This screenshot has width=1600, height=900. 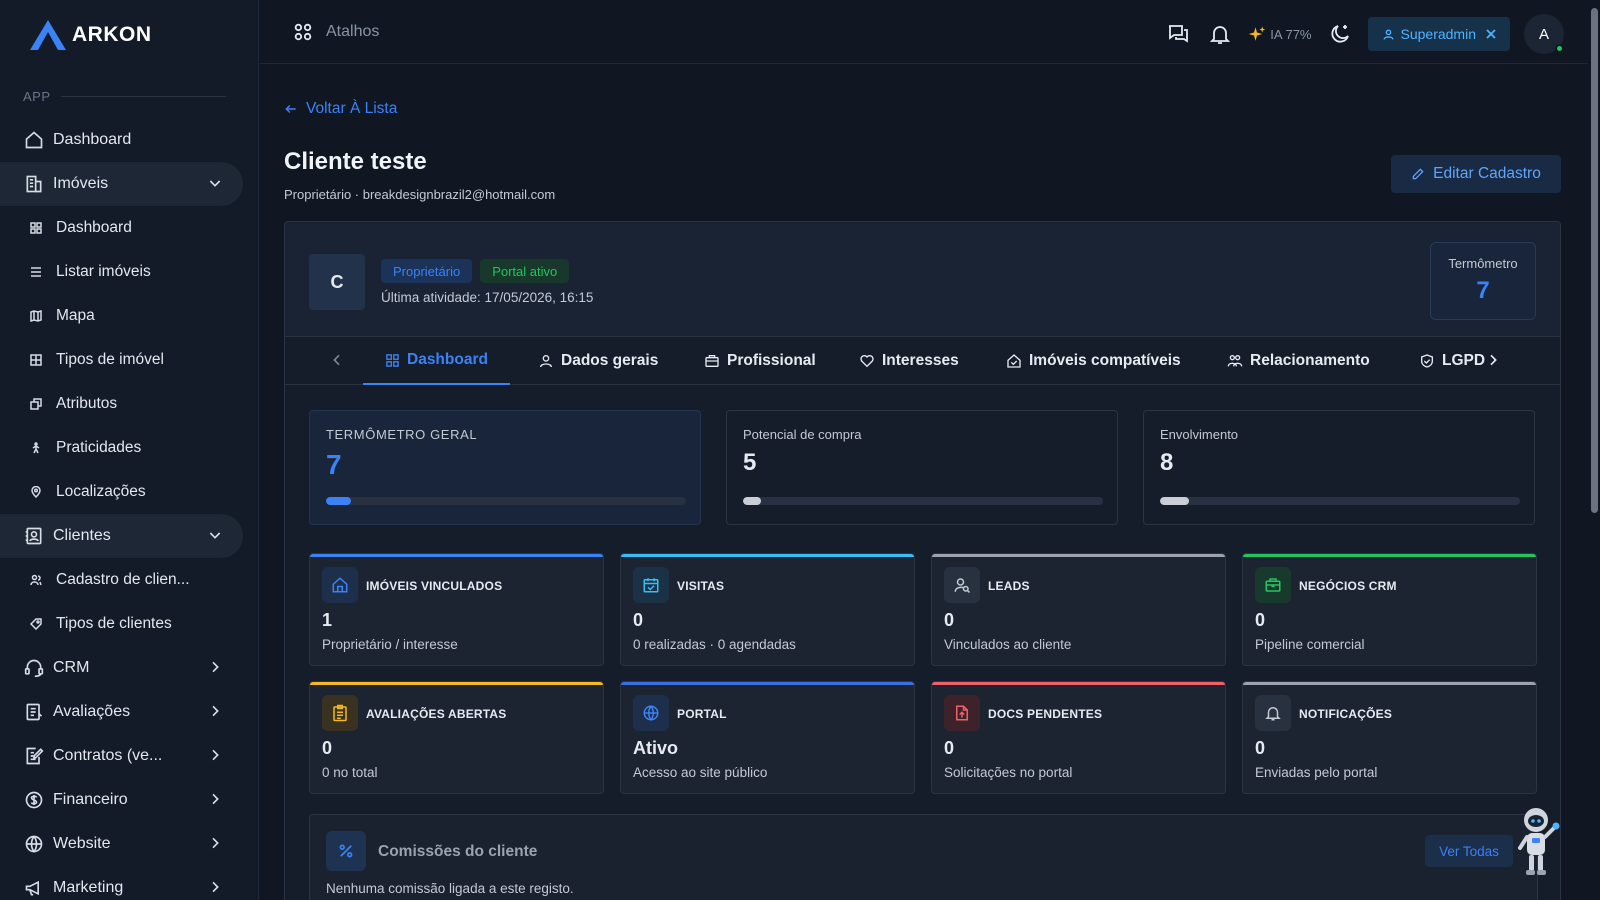 What do you see at coordinates (36, 624) in the screenshot?
I see `tag-icon` at bounding box center [36, 624].